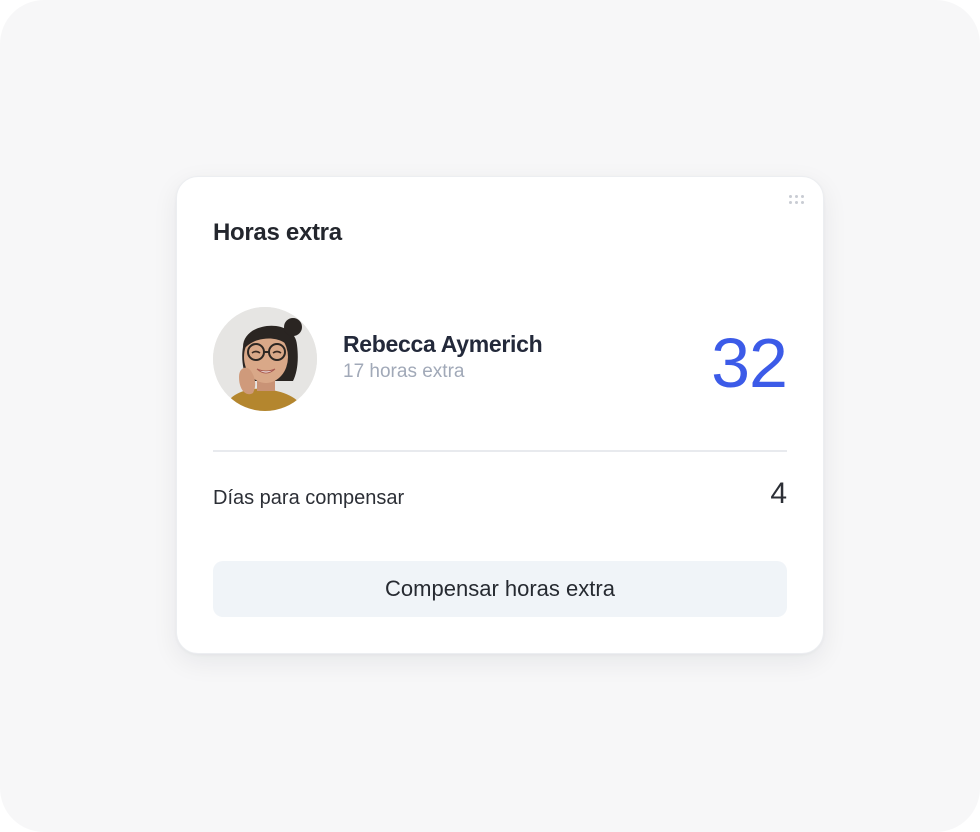  What do you see at coordinates (749, 363) in the screenshot?
I see `overtime-total-value: 32` at bounding box center [749, 363].